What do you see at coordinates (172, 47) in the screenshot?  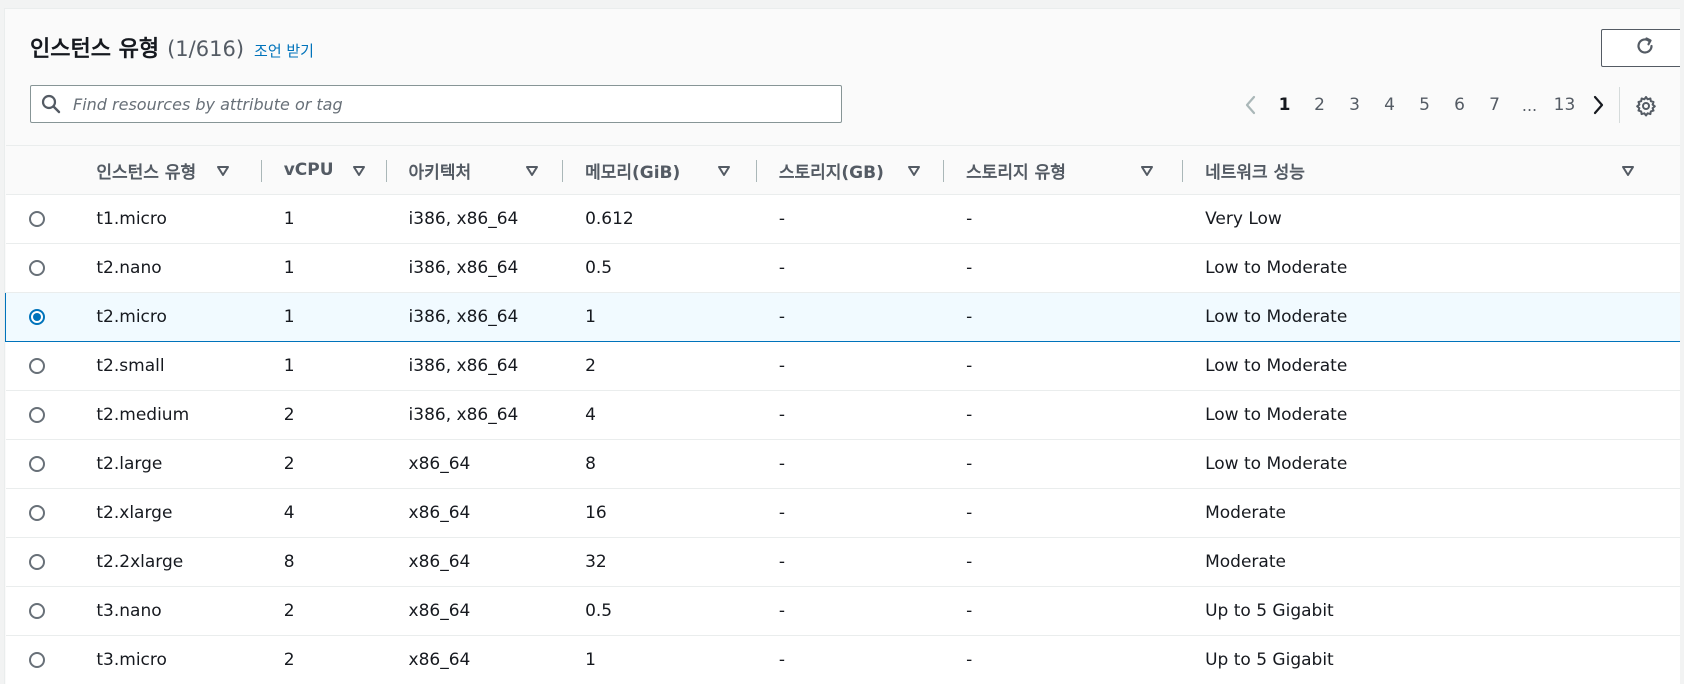 I see `title-row: 인스턴스 유형 (1/616) 조언 받기` at bounding box center [172, 47].